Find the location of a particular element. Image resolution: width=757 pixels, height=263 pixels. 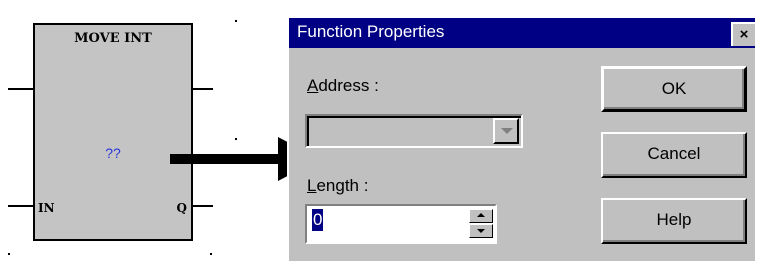

length-label: Length : is located at coordinates (337, 186).